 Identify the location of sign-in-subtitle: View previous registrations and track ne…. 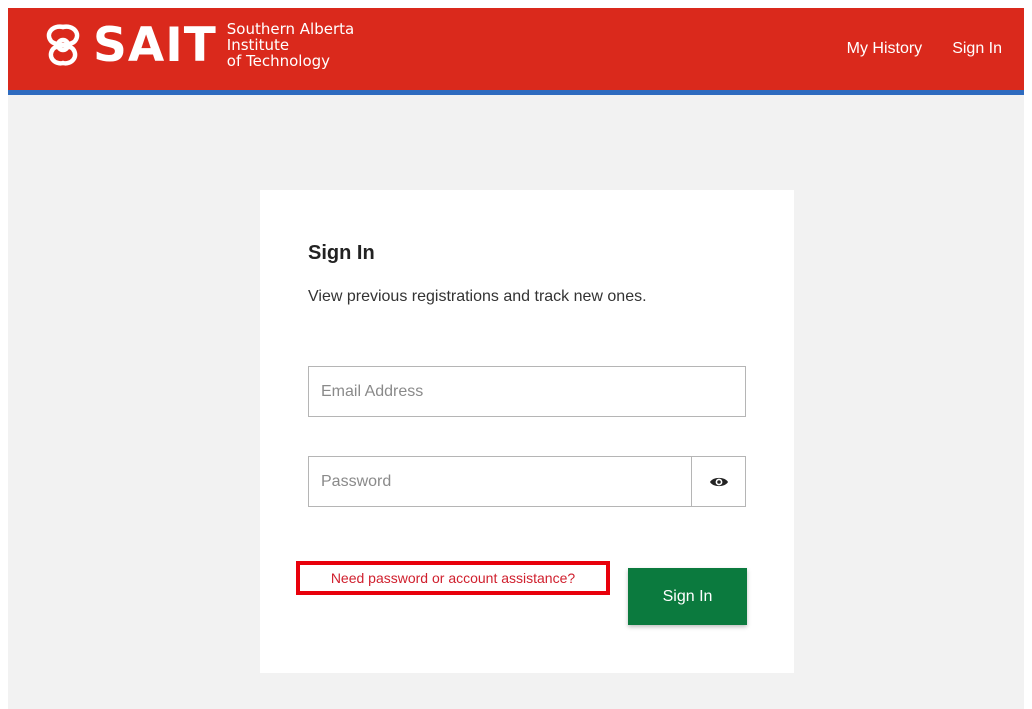
(477, 296).